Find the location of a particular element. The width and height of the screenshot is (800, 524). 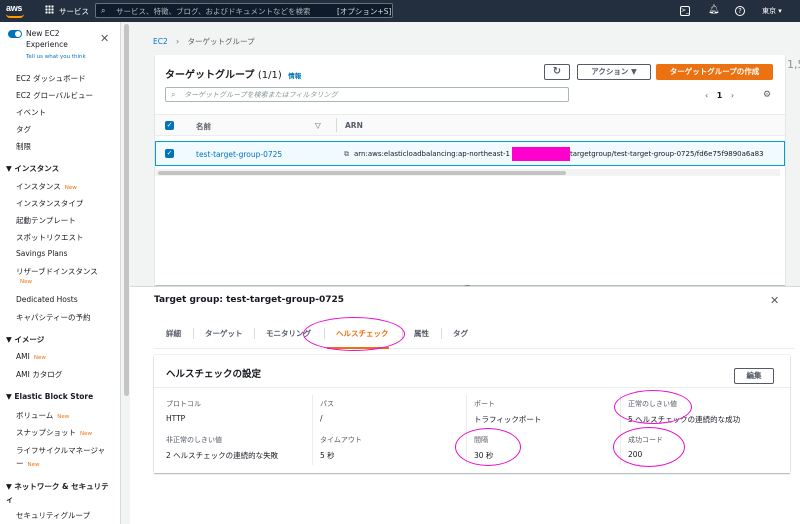

sidebar-item-events: イベント is located at coordinates (31, 112).